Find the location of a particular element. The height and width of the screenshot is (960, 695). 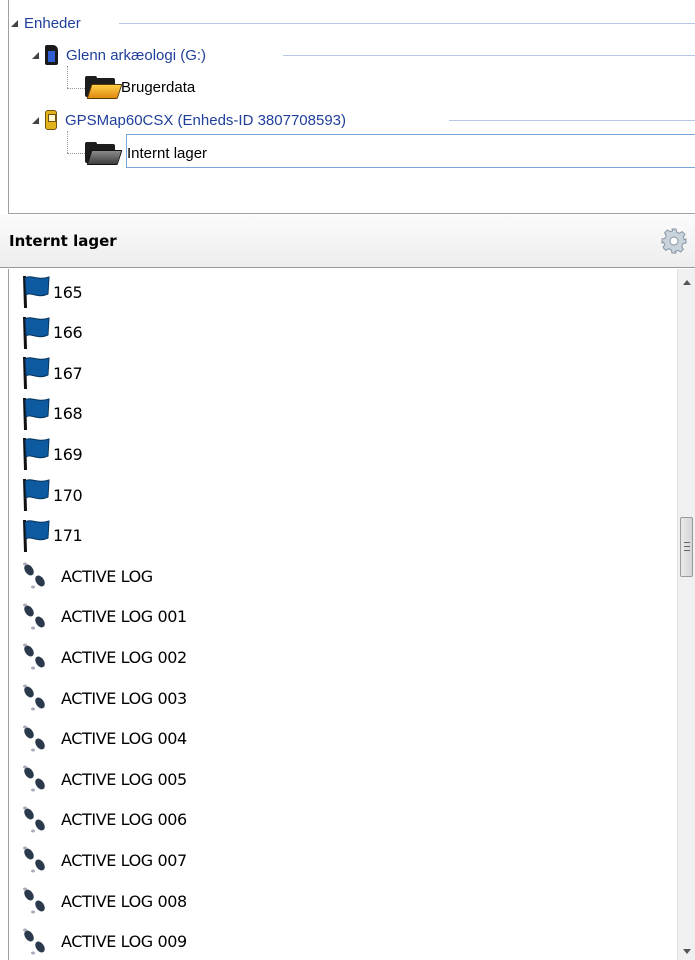

track-label: ACTIVE LOG 001 is located at coordinates (124, 617).